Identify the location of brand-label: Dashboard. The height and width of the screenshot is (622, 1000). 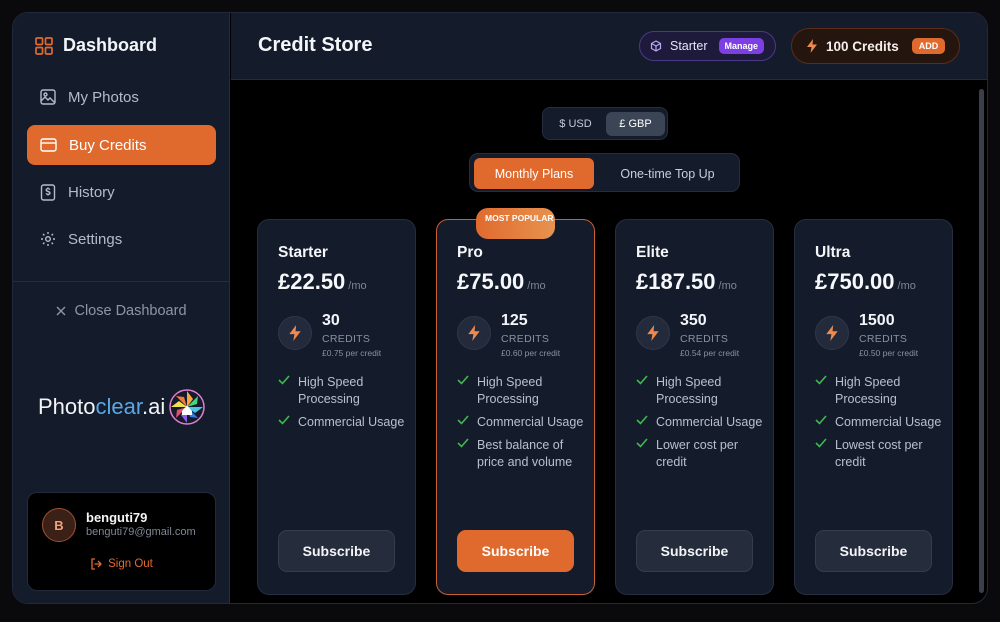
(110, 45).